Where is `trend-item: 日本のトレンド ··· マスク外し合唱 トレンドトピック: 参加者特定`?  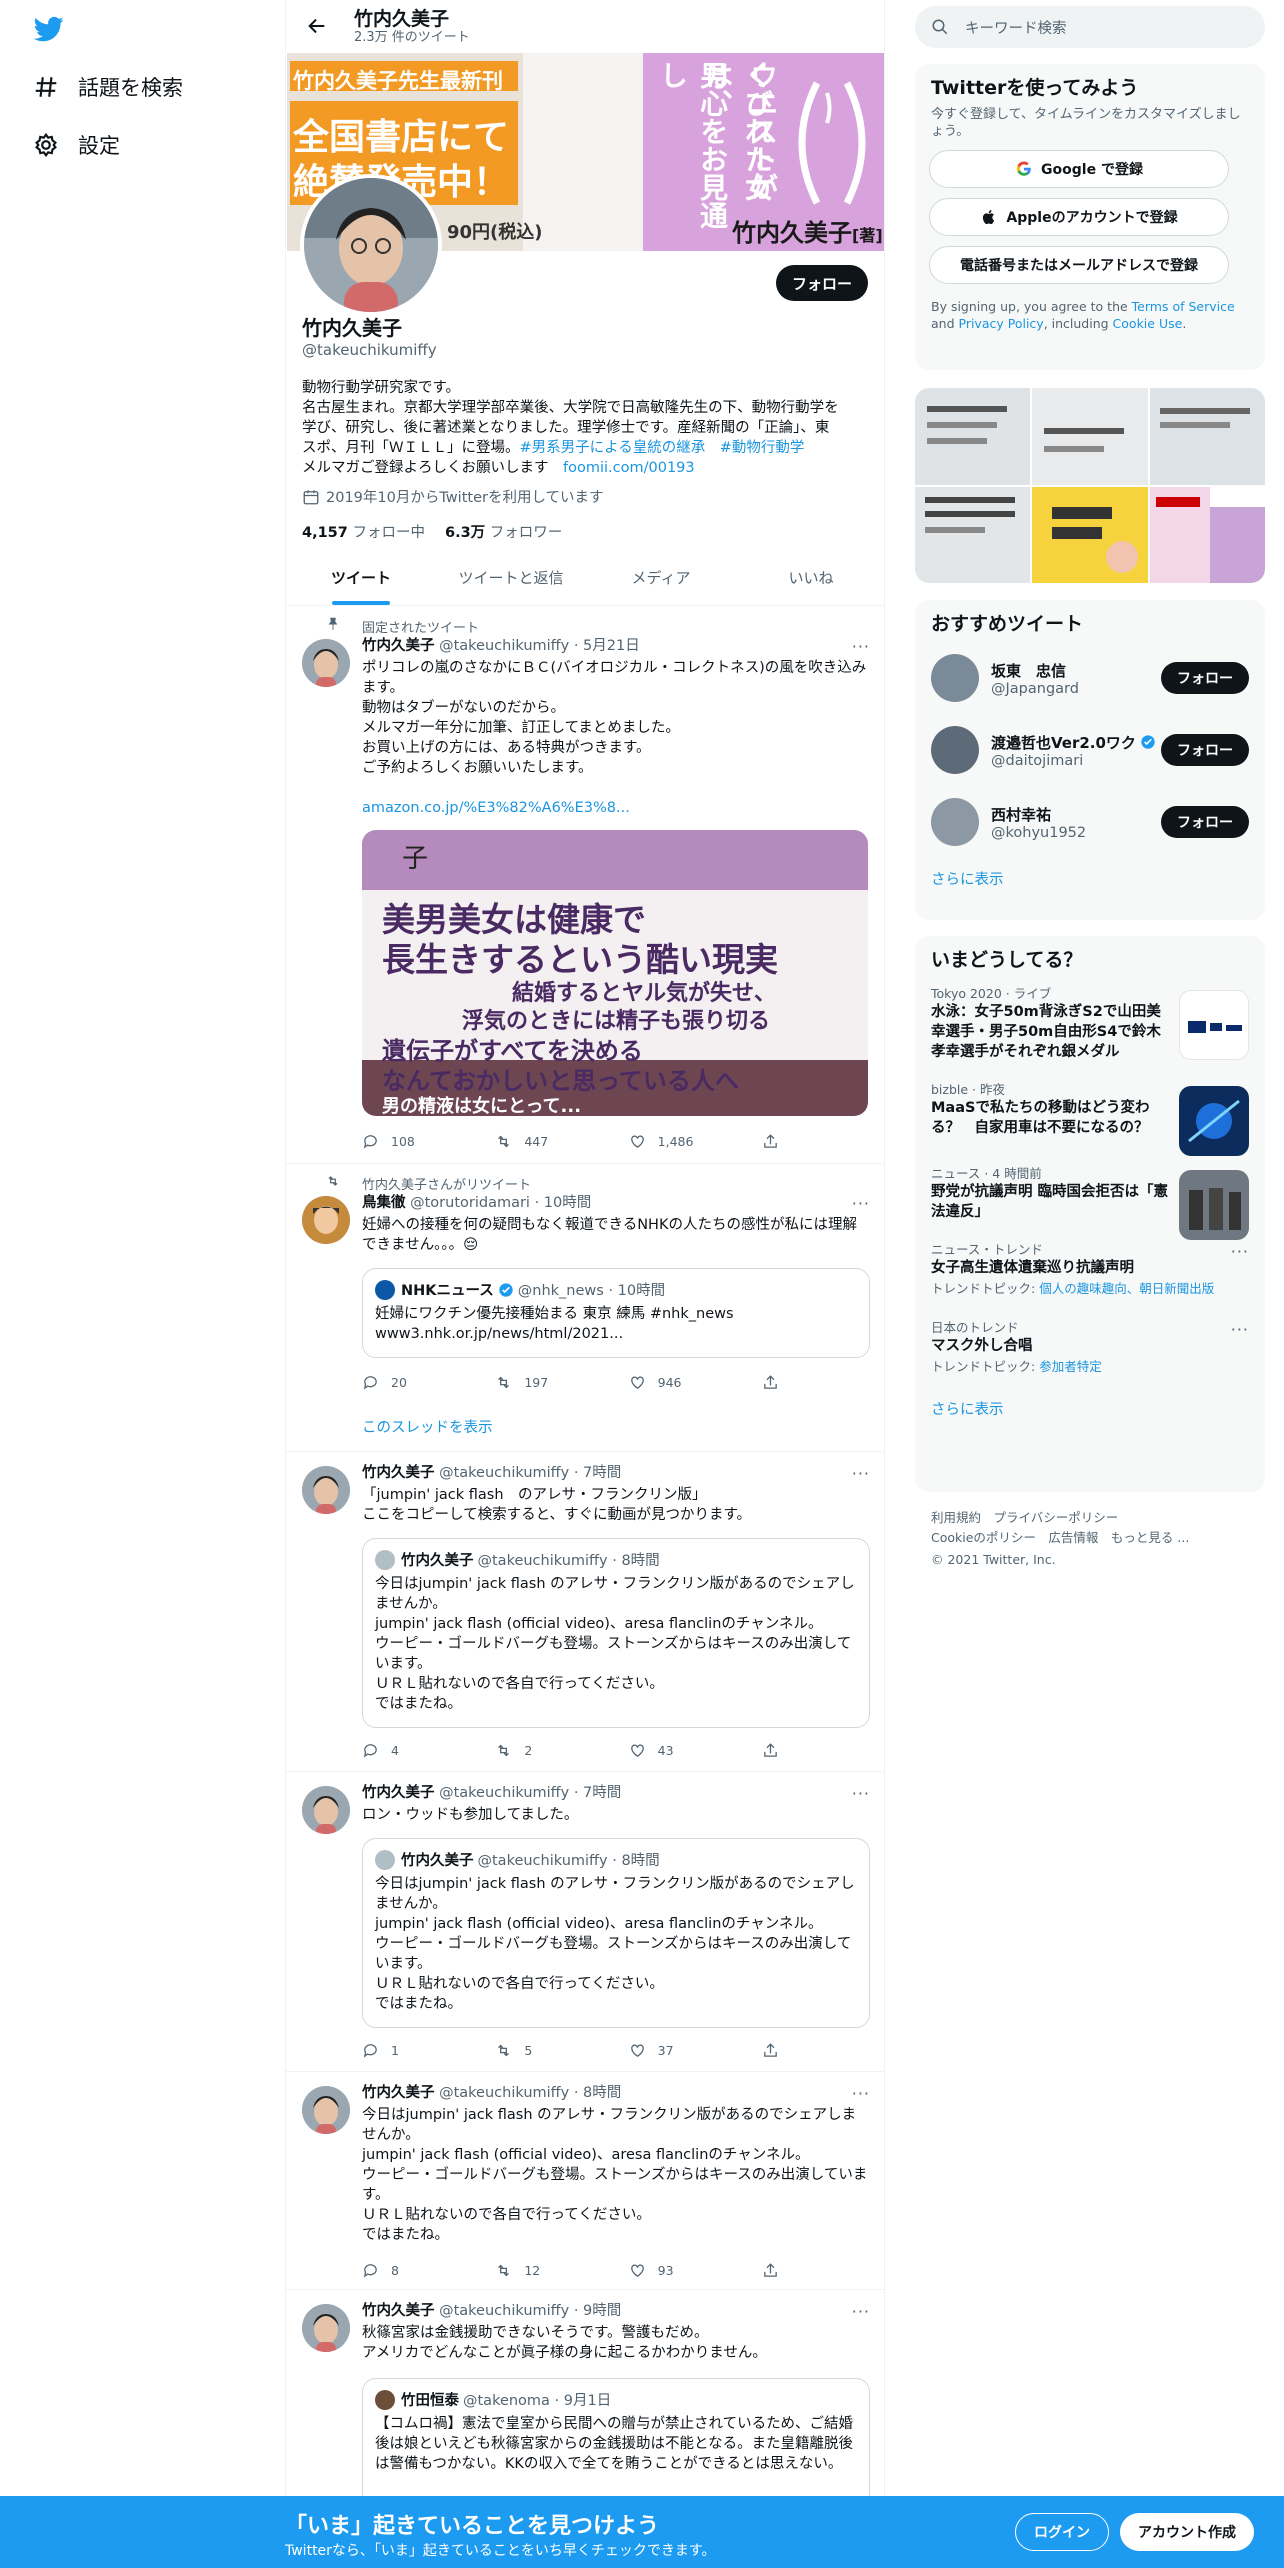
trend-item: 日本のトレンド ··· マスク外し合唱 トレンドトピック: 参加者特定 is located at coordinates (1090, 1355).